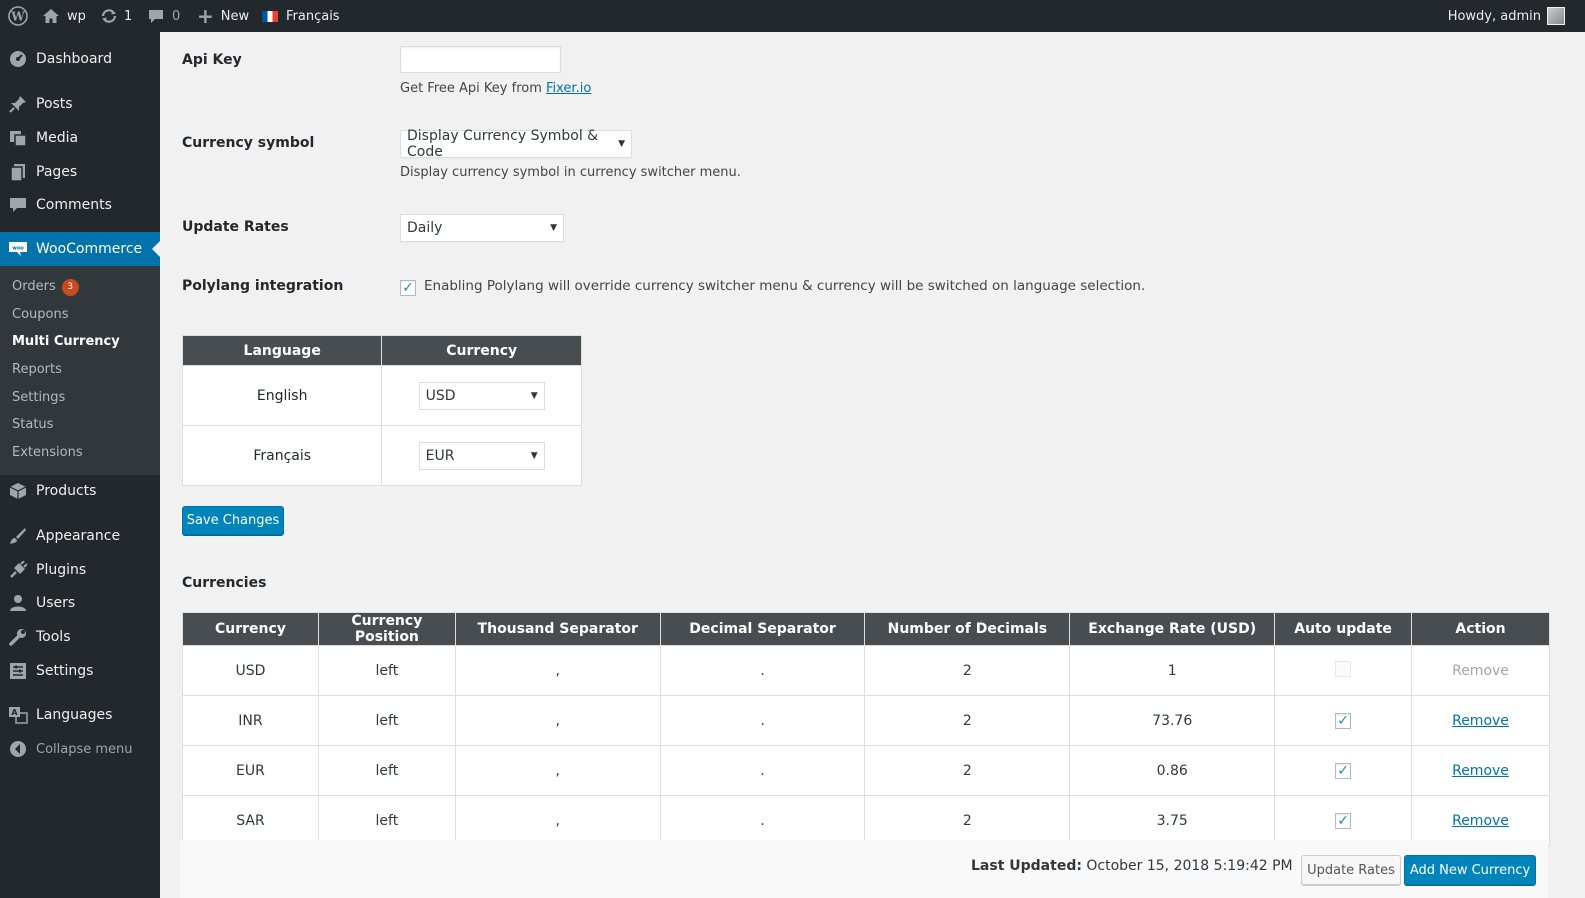 This screenshot has width=1585, height=898. What do you see at coordinates (425, 228) in the screenshot?
I see `selected-value: Daily` at bounding box center [425, 228].